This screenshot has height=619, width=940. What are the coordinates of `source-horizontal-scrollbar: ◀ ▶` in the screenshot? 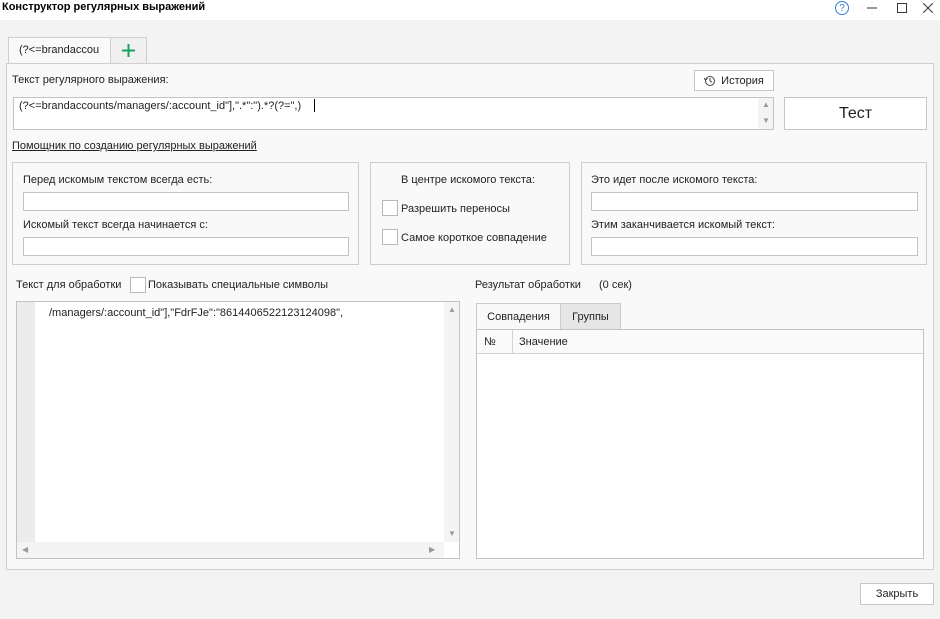 It's located at (230, 550).